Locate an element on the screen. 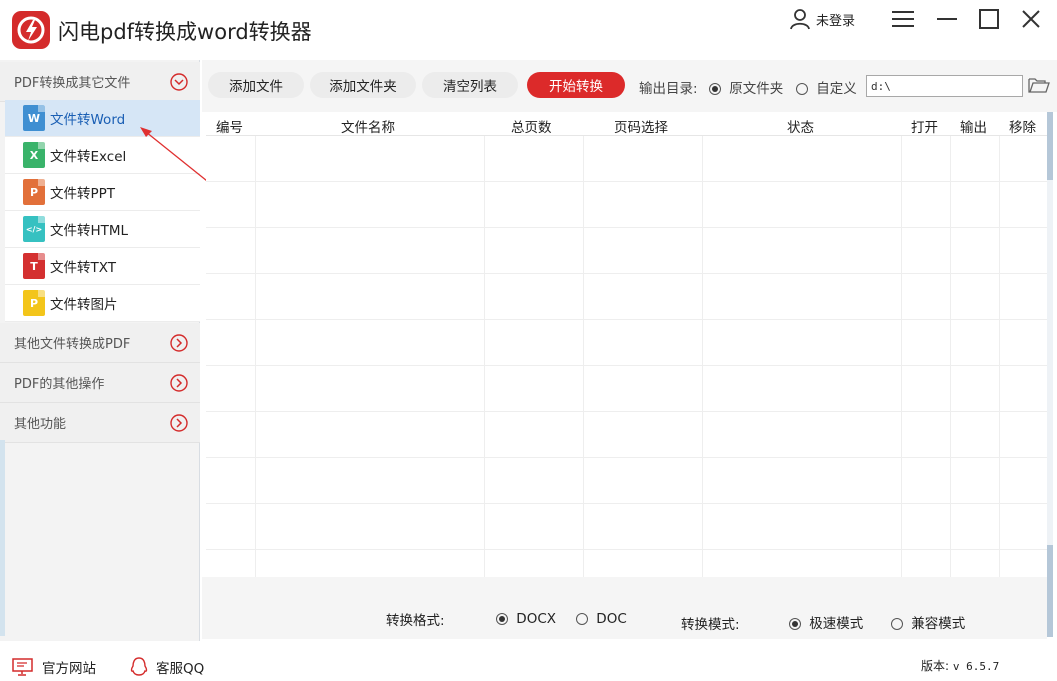 This screenshot has width=1057, height=681. category-other-to-pdf: 其他文件转换成PDF is located at coordinates (100, 343).